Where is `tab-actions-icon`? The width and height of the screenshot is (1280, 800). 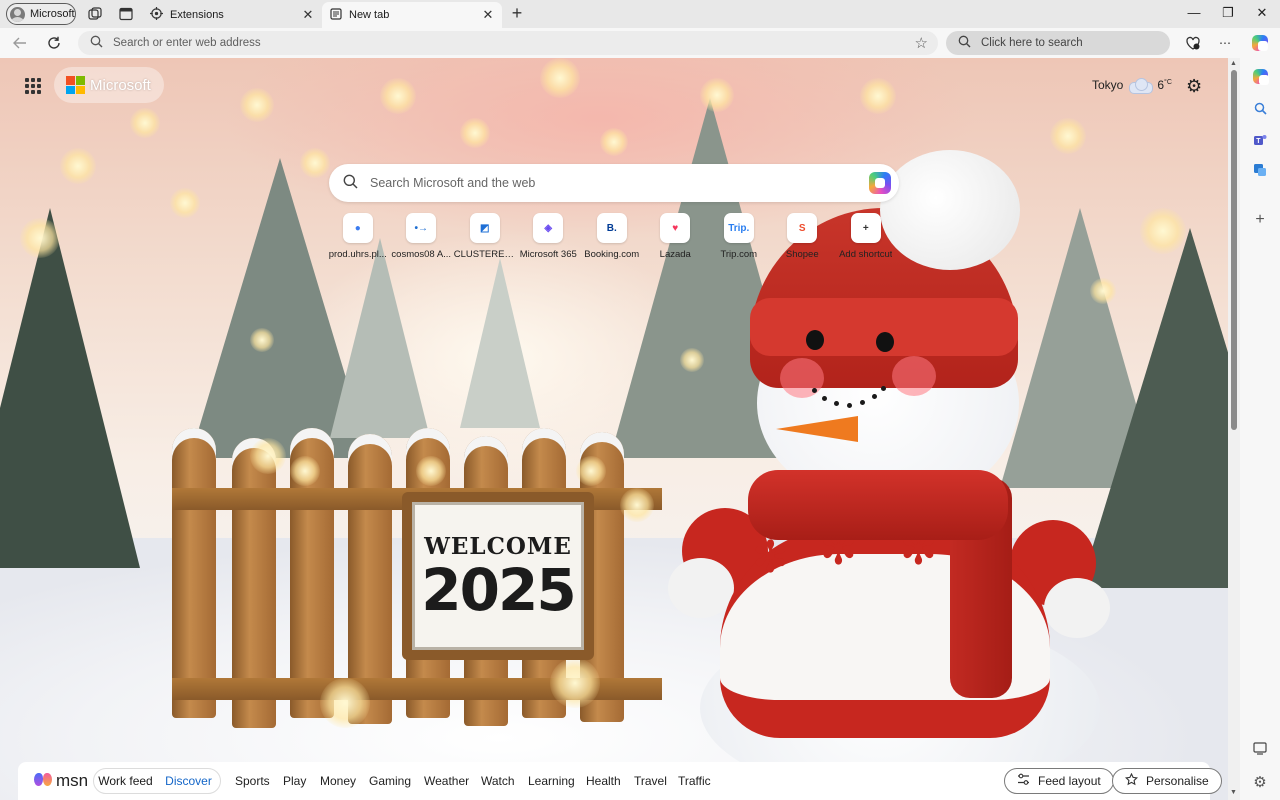
tab-actions-icon is located at coordinates (126, 14).